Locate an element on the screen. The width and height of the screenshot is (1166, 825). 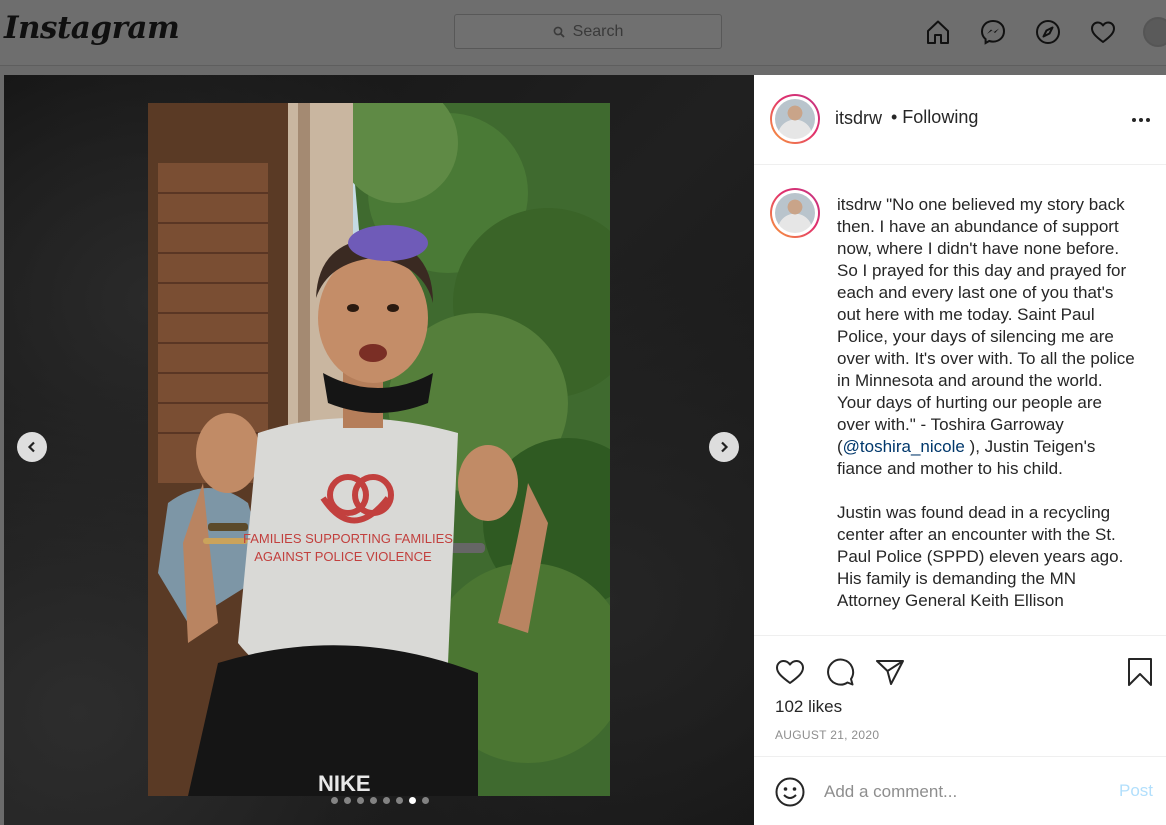
heart-icon is located at coordinates (1103, 32).